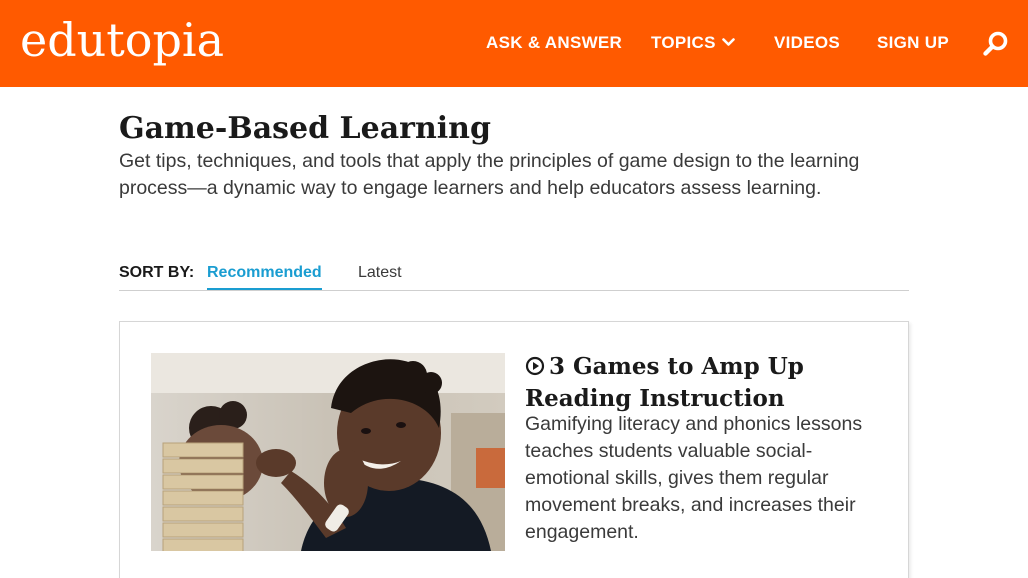  What do you see at coordinates (728, 42) in the screenshot?
I see `chevron-down-icon` at bounding box center [728, 42].